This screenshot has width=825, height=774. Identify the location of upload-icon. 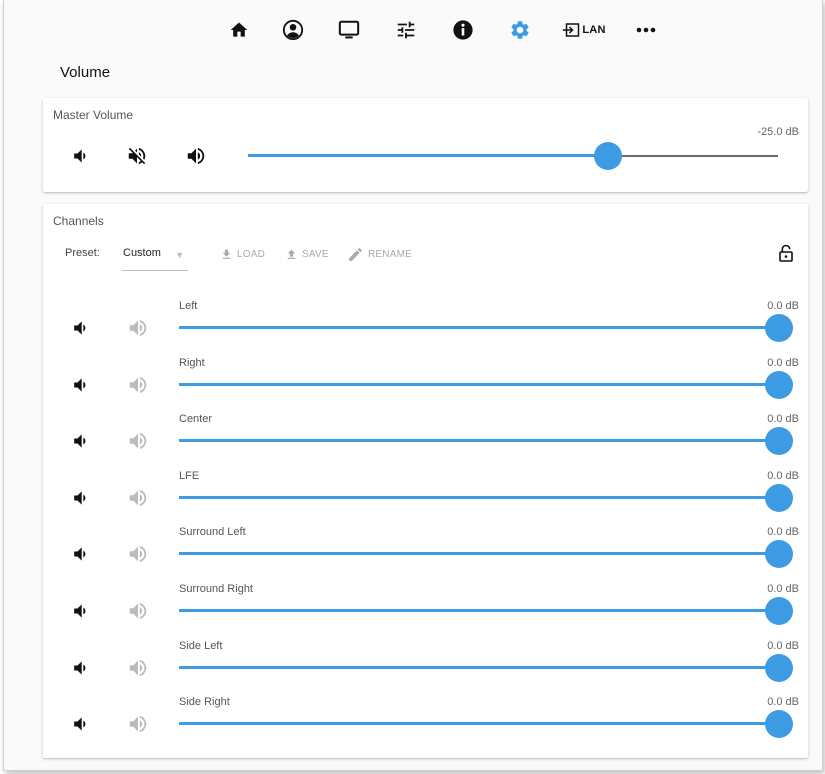
(291, 254).